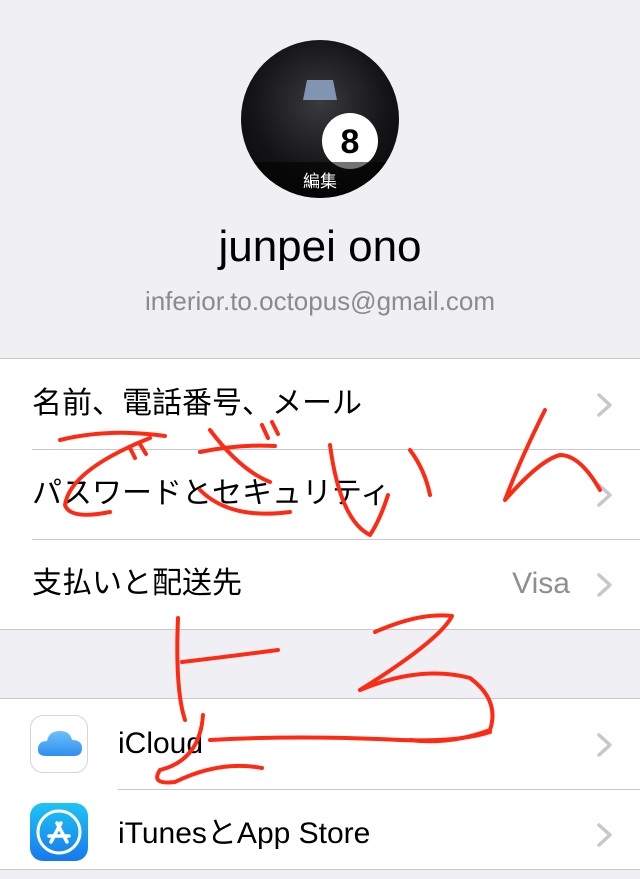  What do you see at coordinates (320, 90) in the screenshot?
I see `ball-highlight` at bounding box center [320, 90].